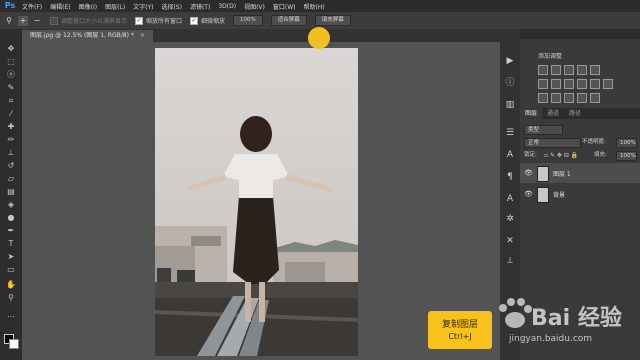  I want to click on gradient-icon: ▤, so click(11, 191).